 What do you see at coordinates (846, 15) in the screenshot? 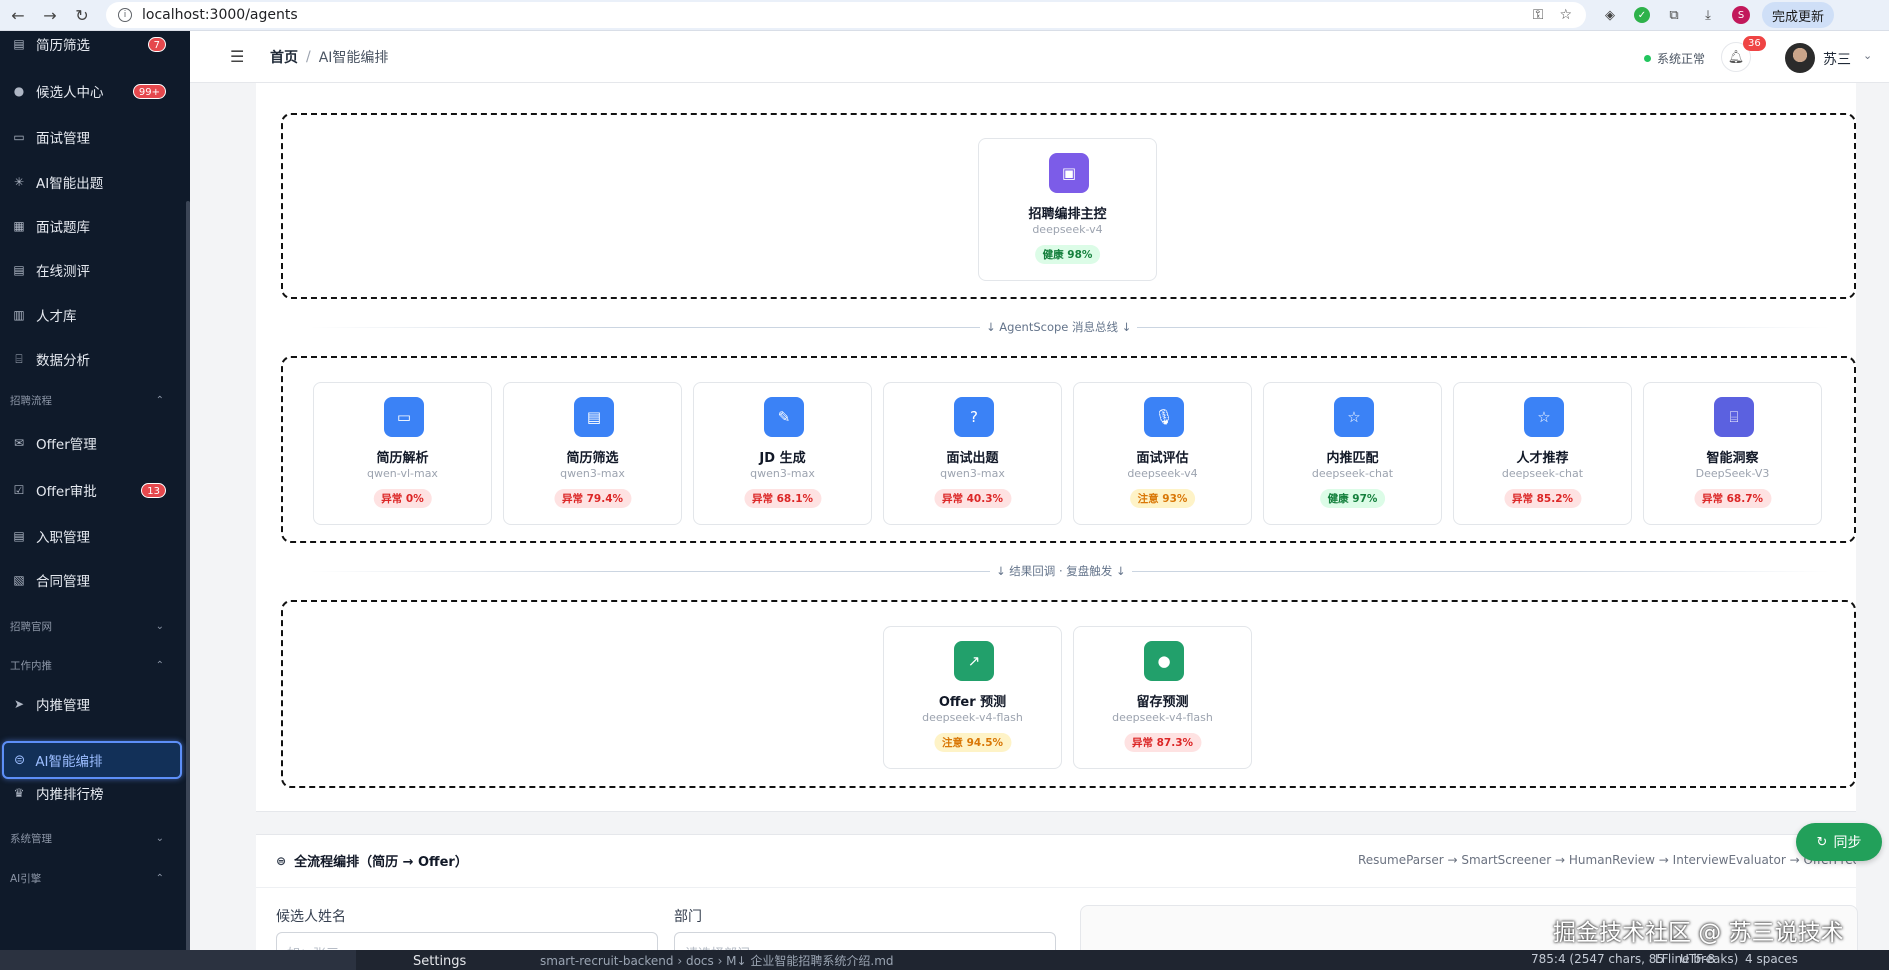
I see `address-bar: i localhost:3000/agents ⚿ ☆` at bounding box center [846, 15].